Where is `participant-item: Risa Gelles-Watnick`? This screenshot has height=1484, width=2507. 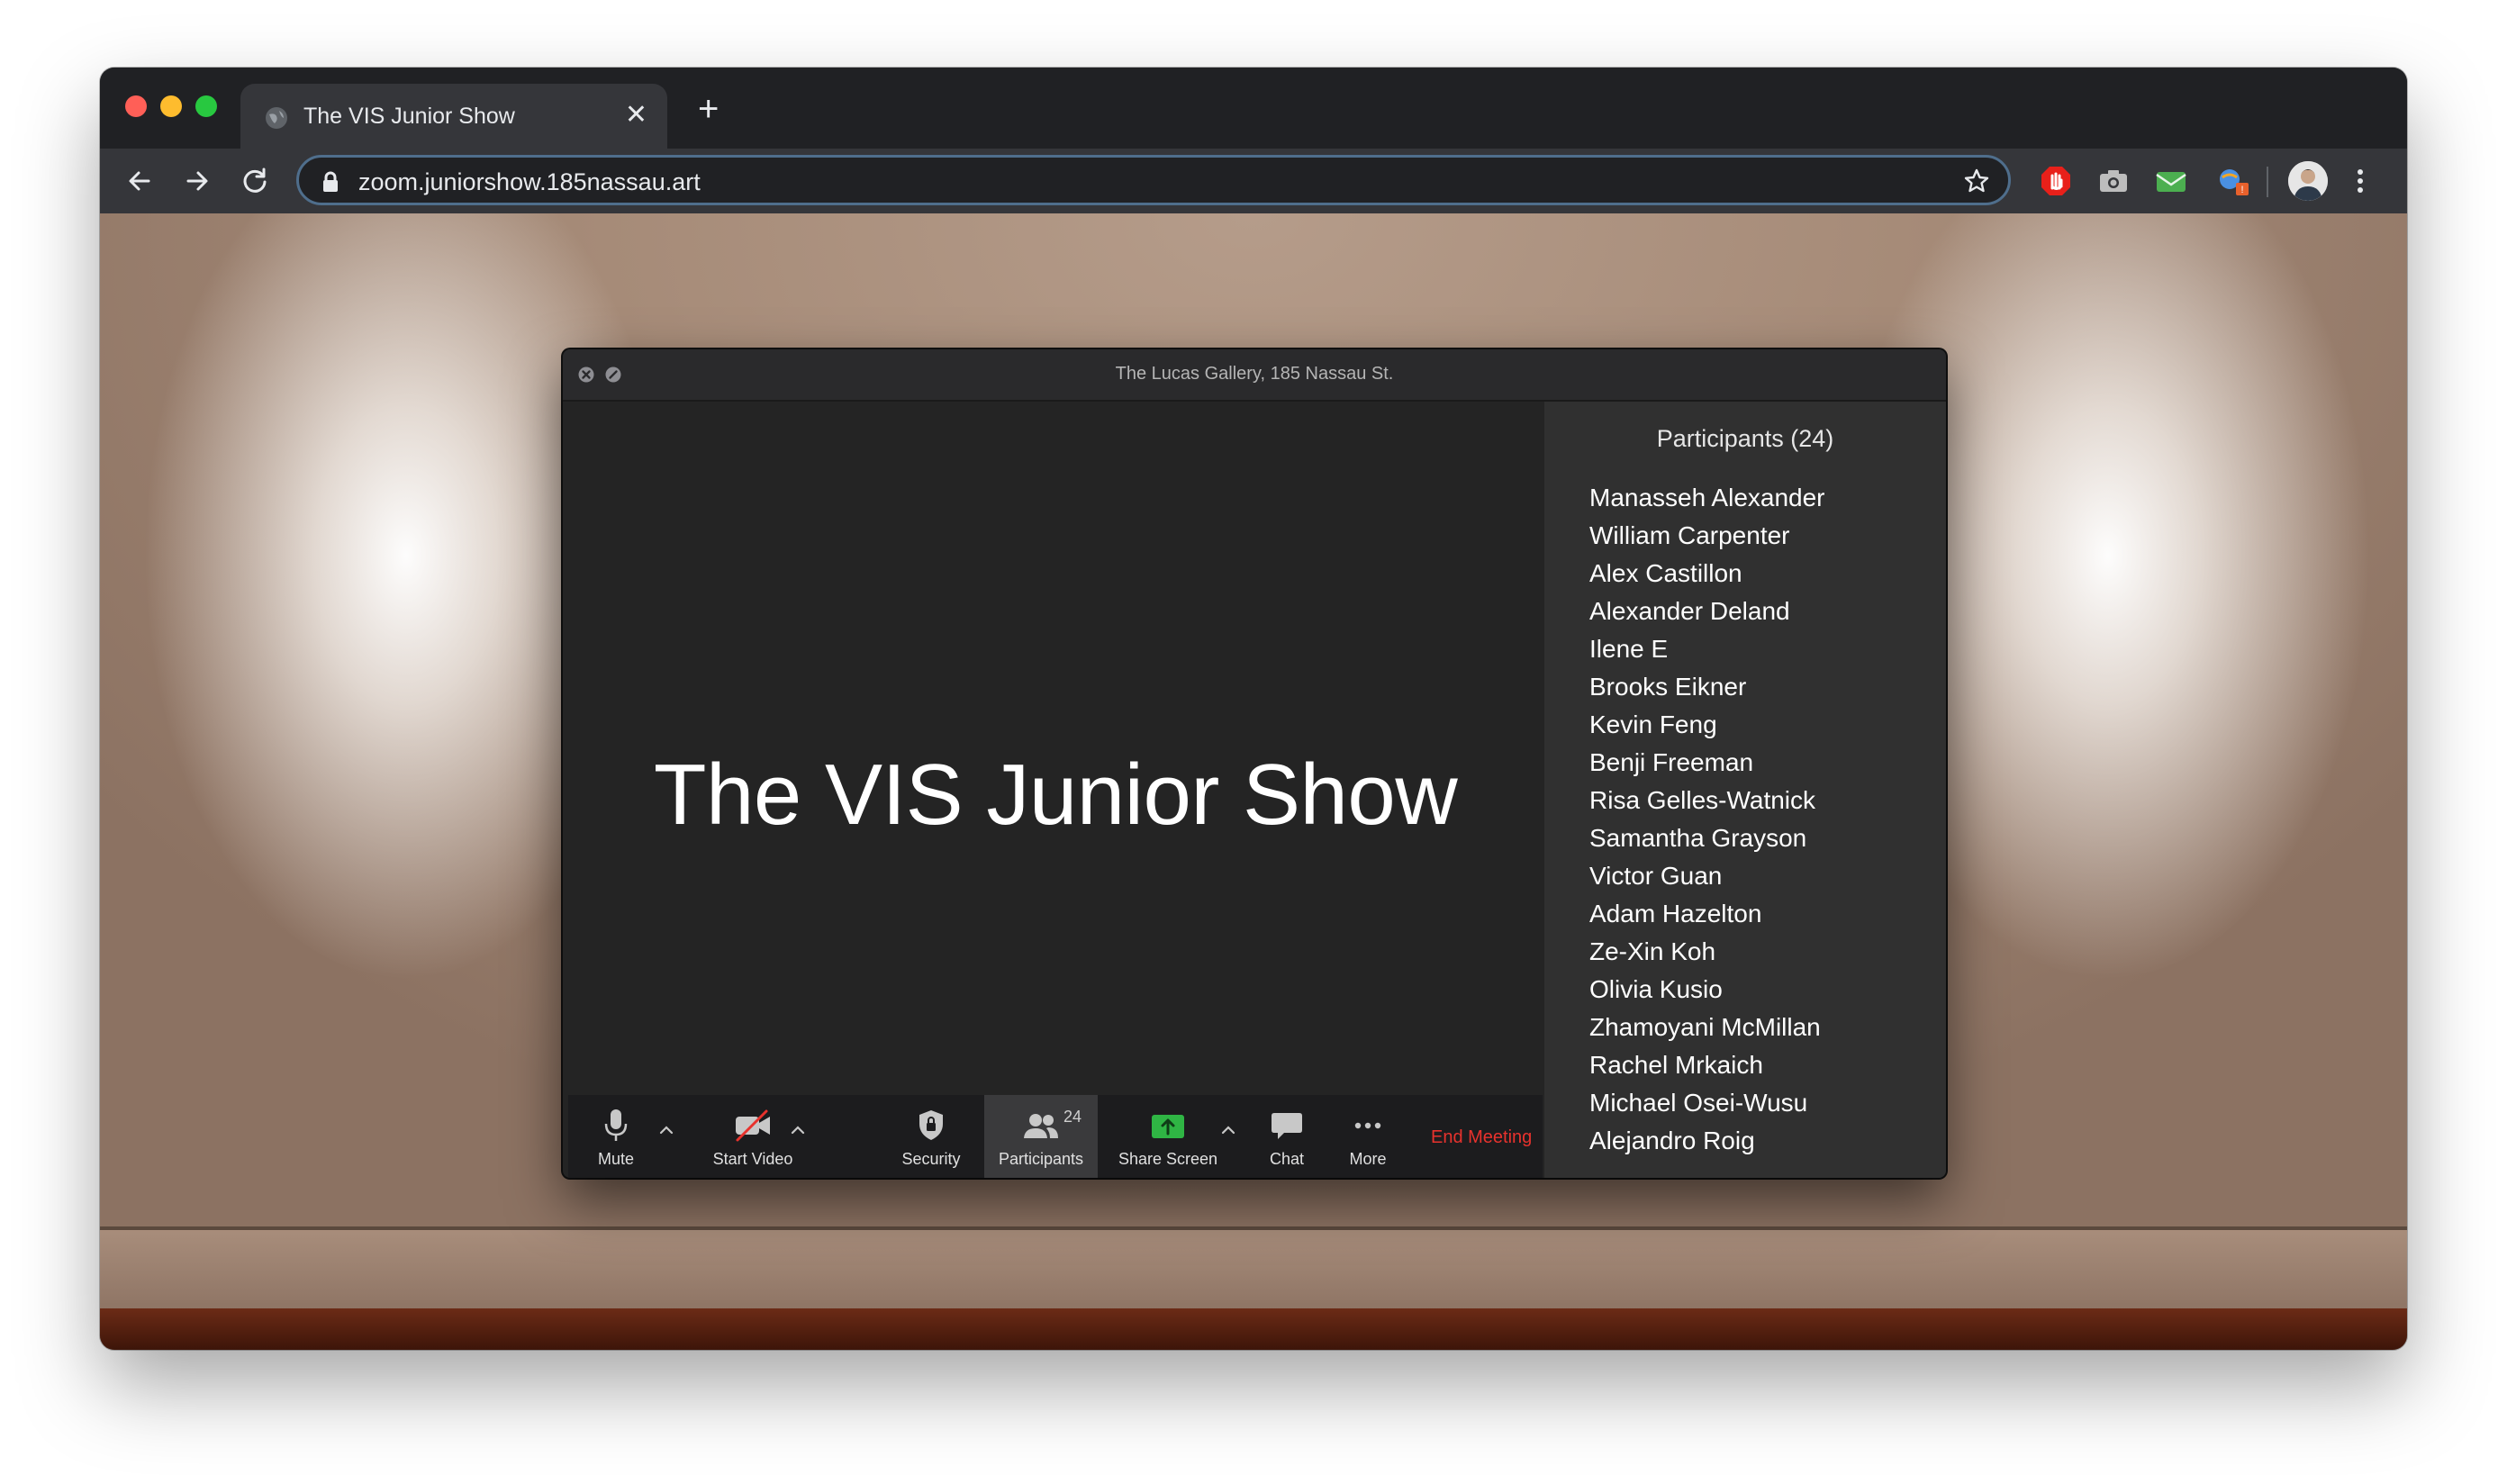 participant-item: Risa Gelles-Watnick is located at coordinates (1707, 801).